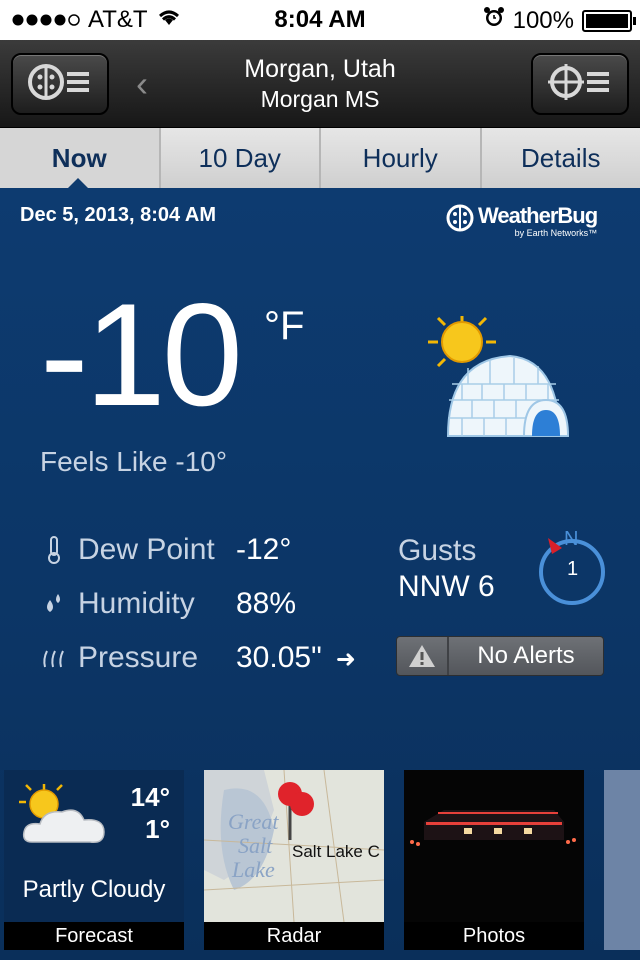 The image size is (640, 960). What do you see at coordinates (141, 354) in the screenshot?
I see `current-temperature: -10` at bounding box center [141, 354].